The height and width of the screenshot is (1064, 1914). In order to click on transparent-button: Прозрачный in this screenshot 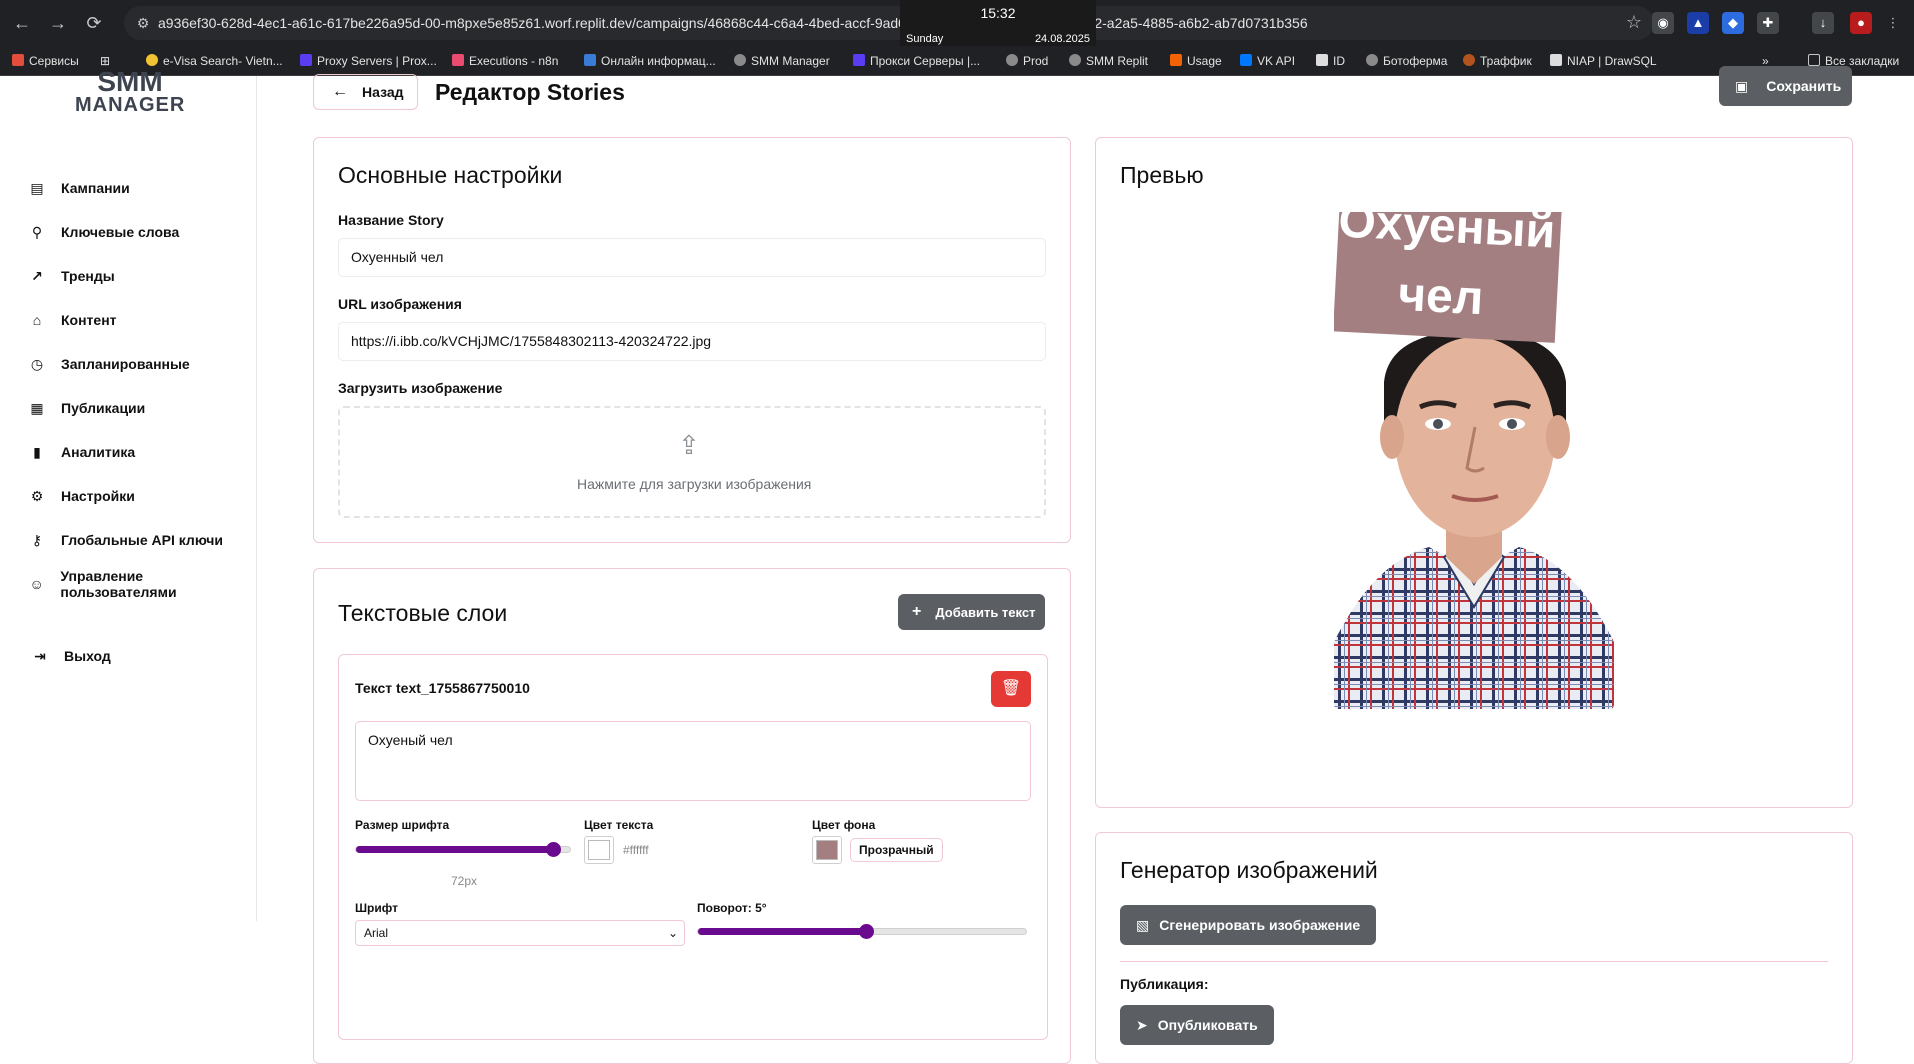, I will do `click(896, 850)`.